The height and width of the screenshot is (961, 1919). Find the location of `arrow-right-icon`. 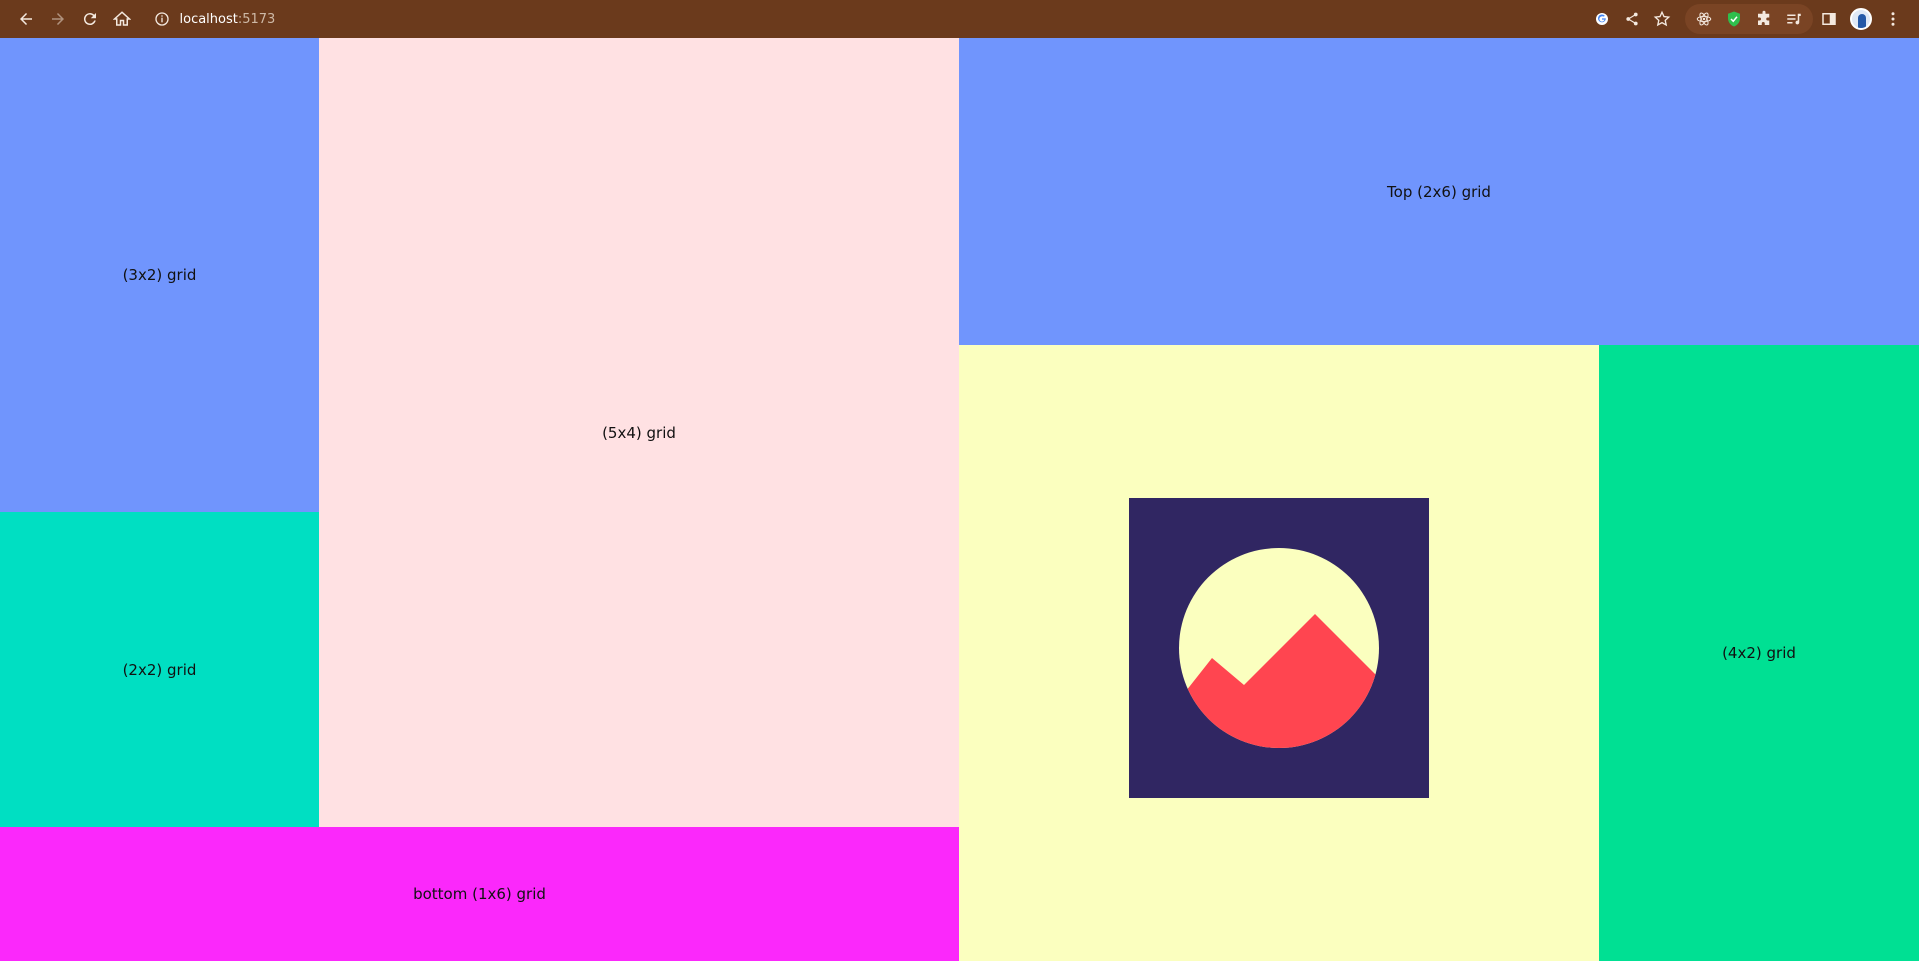

arrow-right-icon is located at coordinates (57, 19).